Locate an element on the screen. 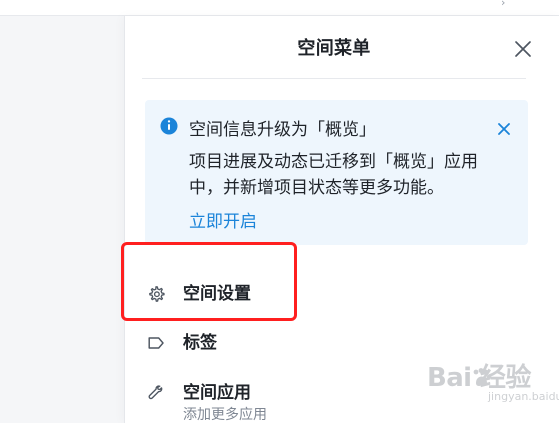 This screenshot has height=423, width=559. gear-icon is located at coordinates (157, 294).